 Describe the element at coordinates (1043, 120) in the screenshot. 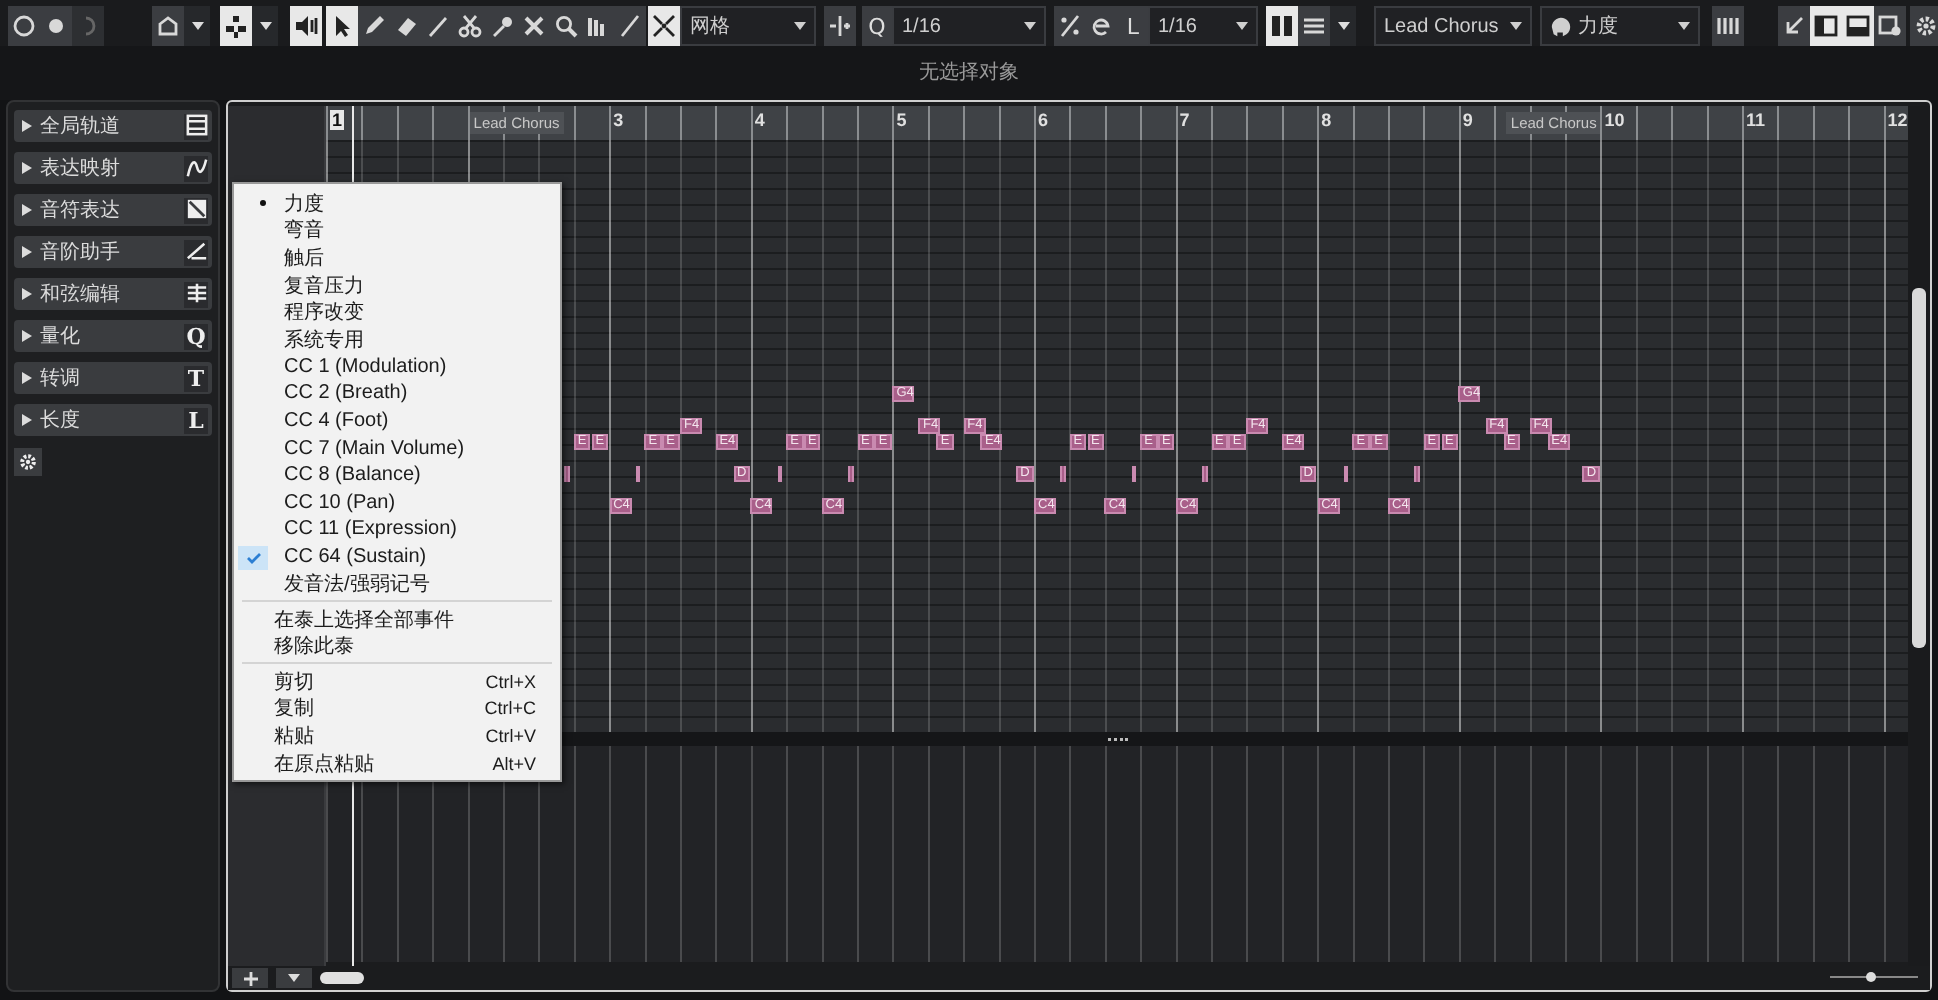

I see `bar-number: 6` at that location.